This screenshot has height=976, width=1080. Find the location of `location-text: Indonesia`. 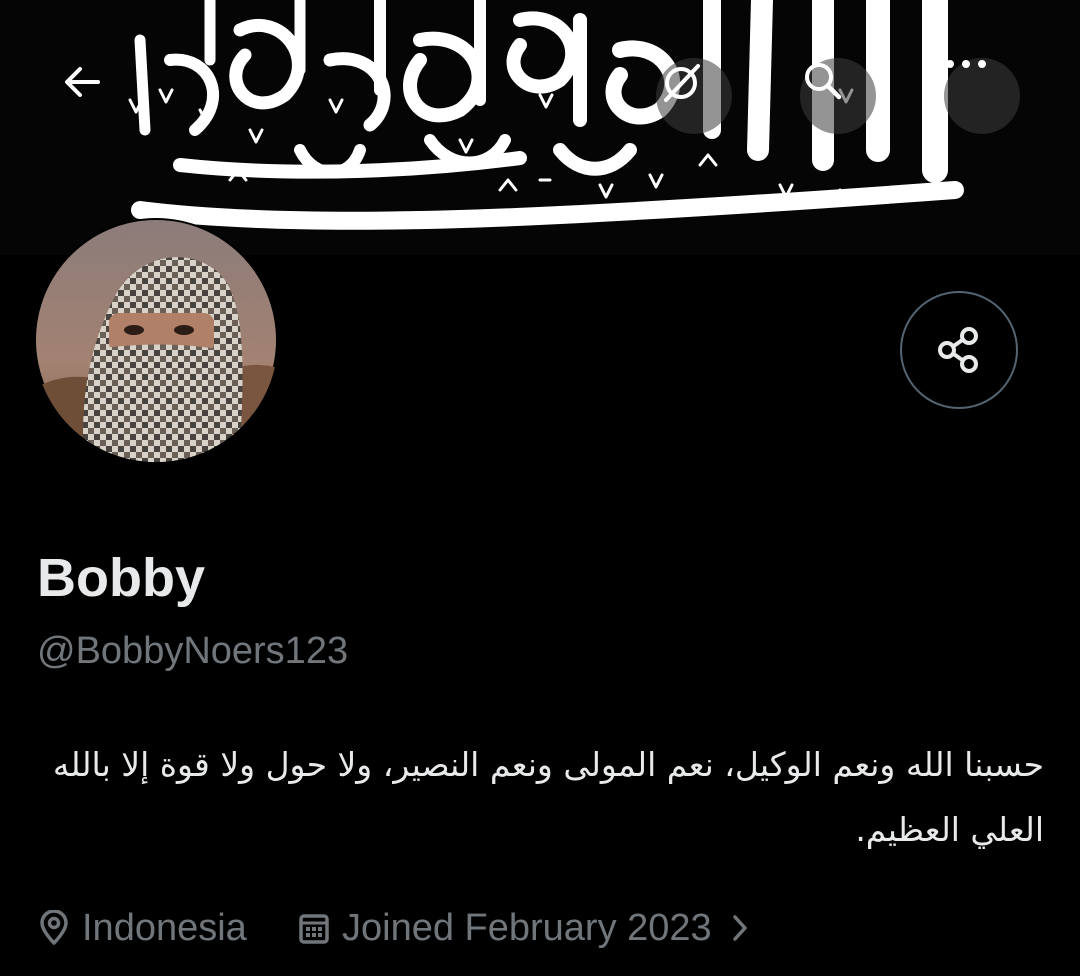

location-text: Indonesia is located at coordinates (164, 927).